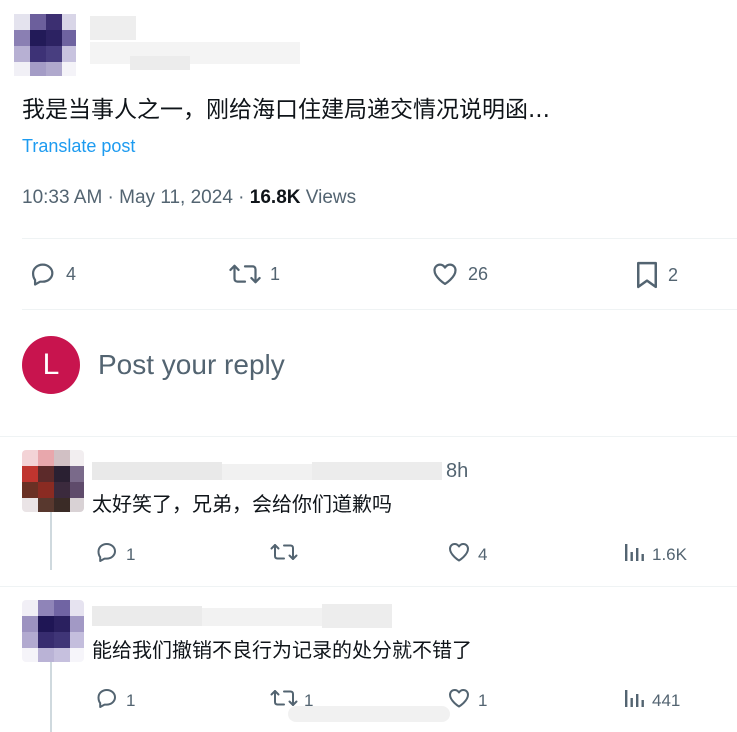  What do you see at coordinates (647, 275) in the screenshot?
I see `bookmark-icon` at bounding box center [647, 275].